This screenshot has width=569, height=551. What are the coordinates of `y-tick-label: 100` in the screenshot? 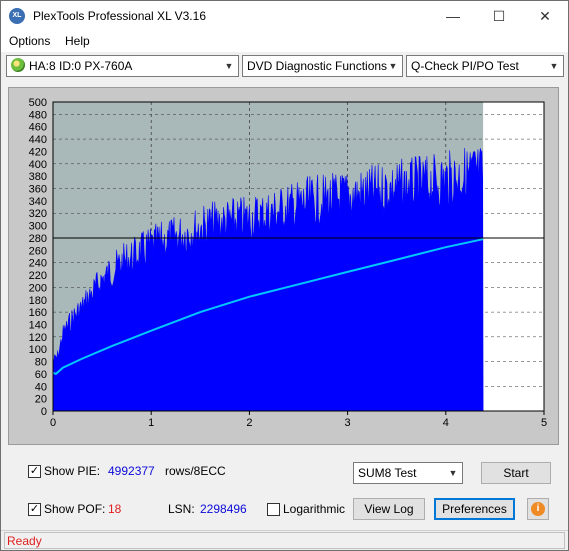 It's located at (38, 350).